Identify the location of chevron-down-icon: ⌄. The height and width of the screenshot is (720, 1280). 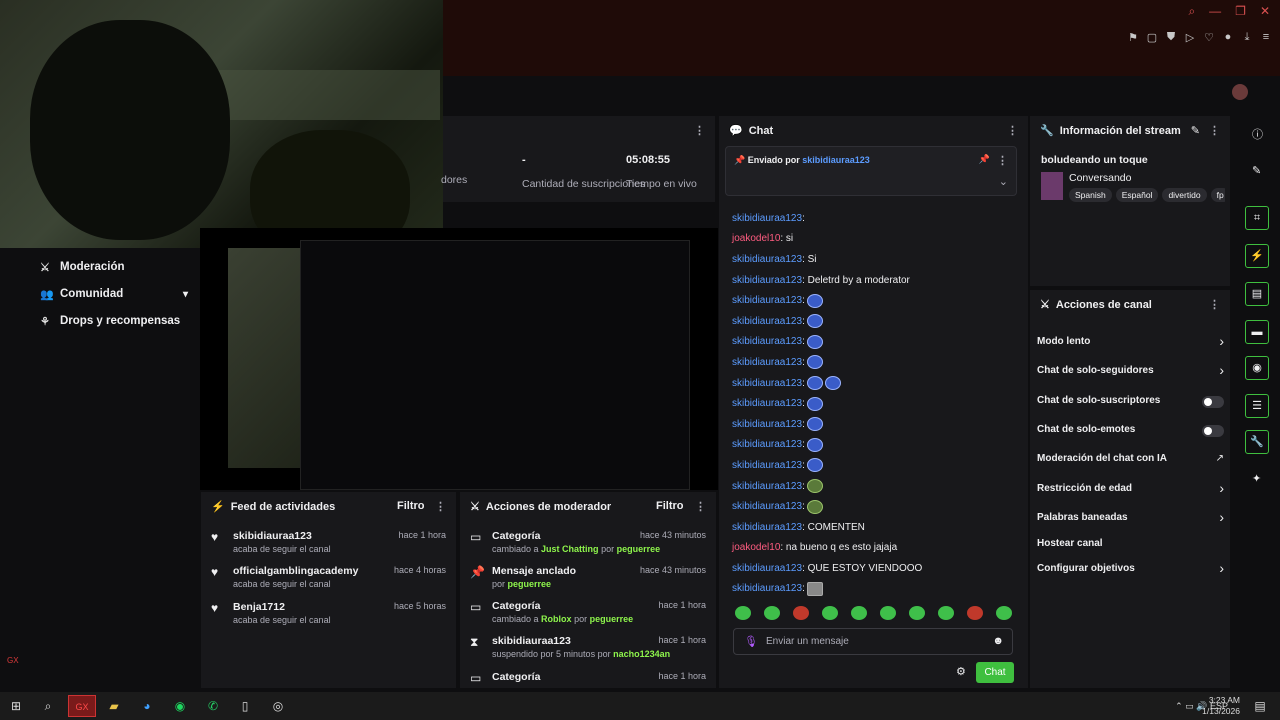
(1003, 181).